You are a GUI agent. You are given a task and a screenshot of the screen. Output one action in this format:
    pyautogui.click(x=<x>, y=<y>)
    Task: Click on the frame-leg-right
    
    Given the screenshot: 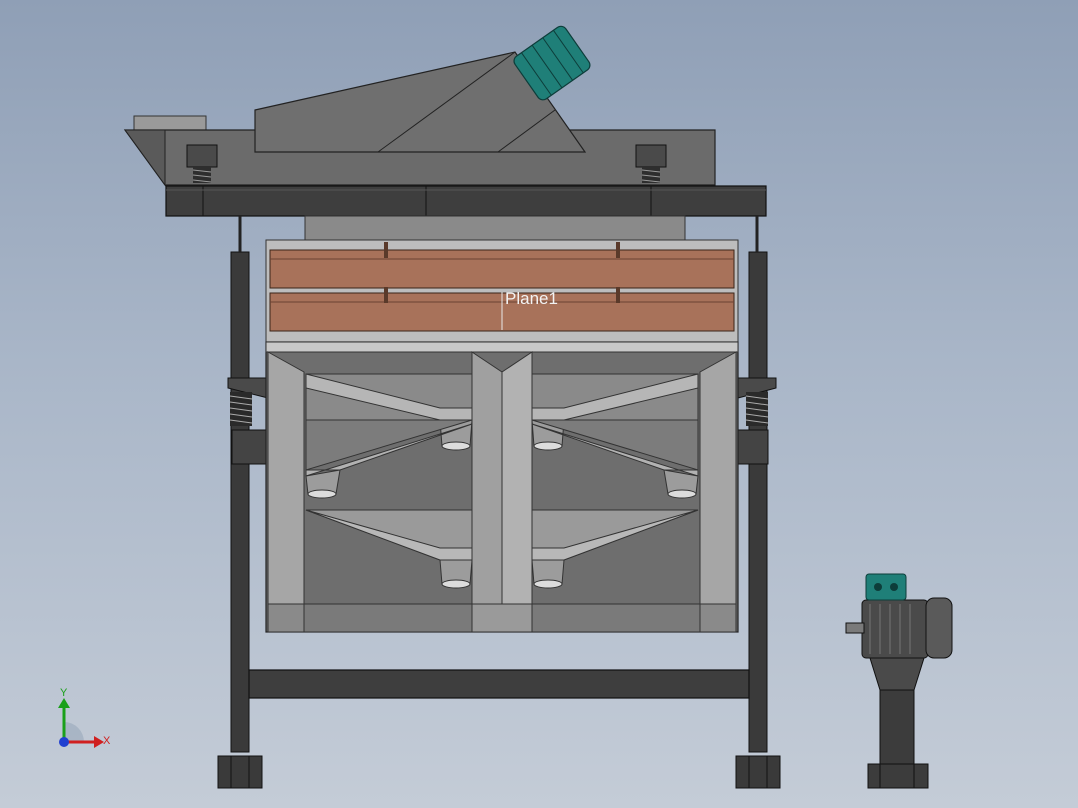 What is the action you would take?
    pyautogui.click(x=758, y=520)
    